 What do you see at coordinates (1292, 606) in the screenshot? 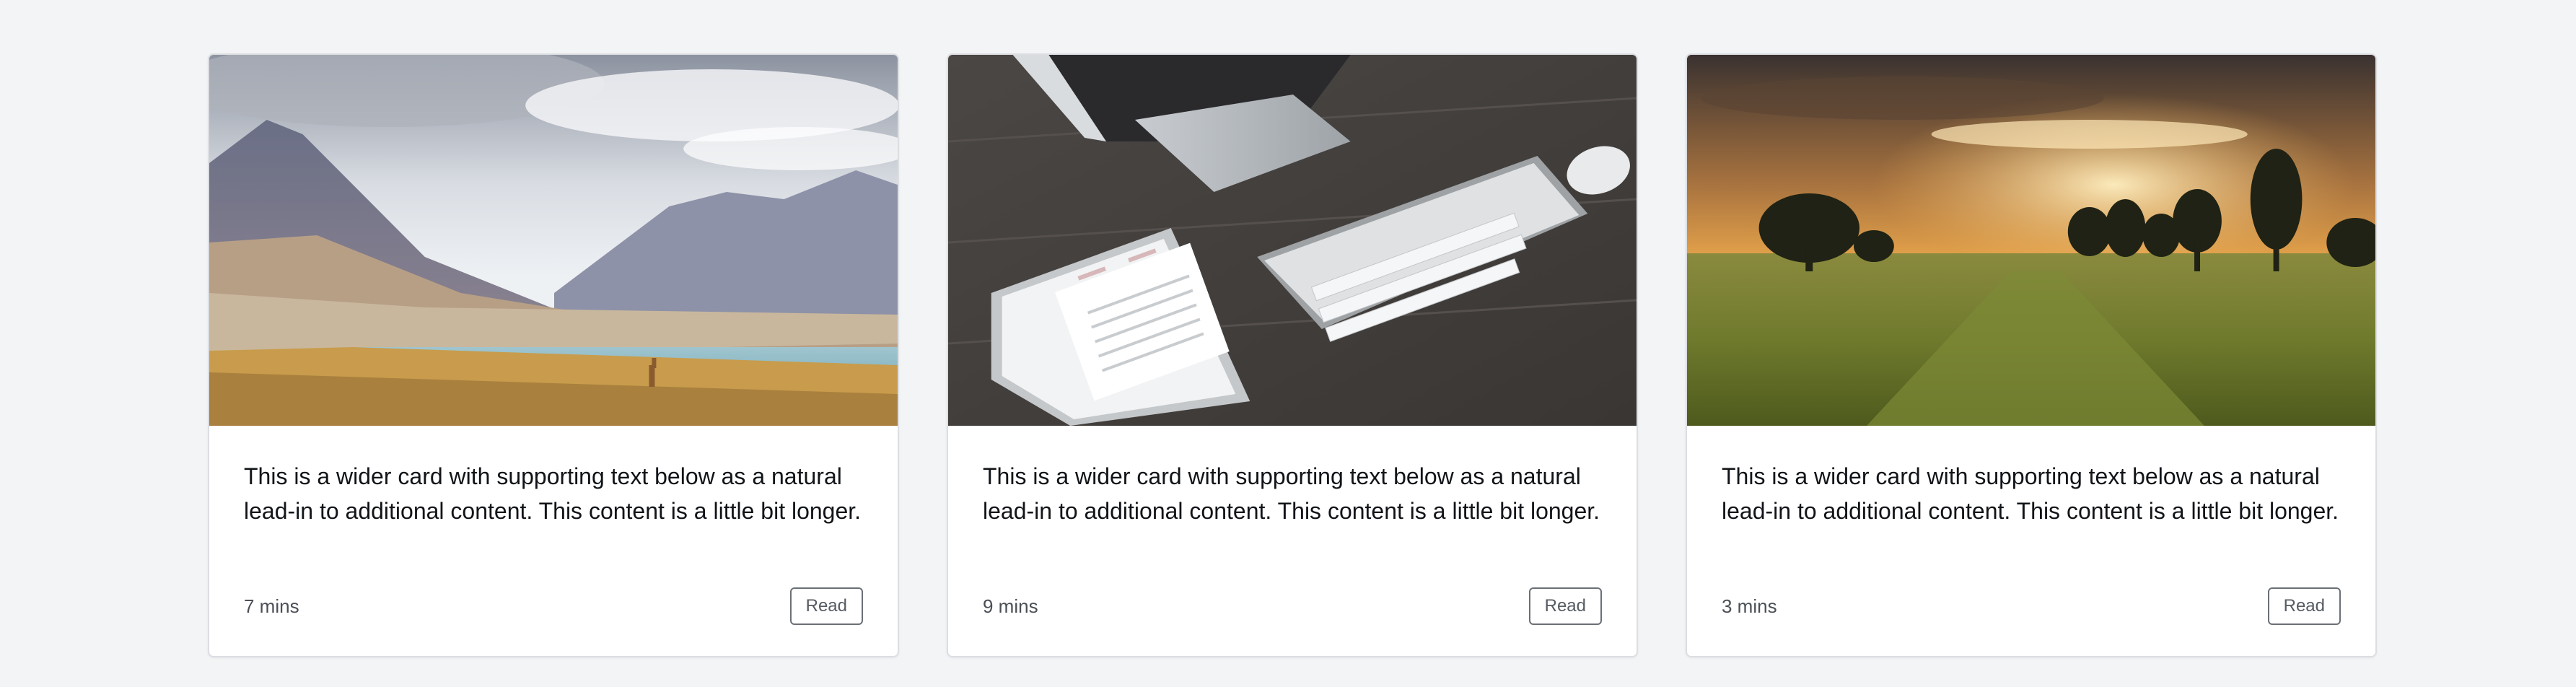
I see `card-footer: 9 mins Read` at bounding box center [1292, 606].